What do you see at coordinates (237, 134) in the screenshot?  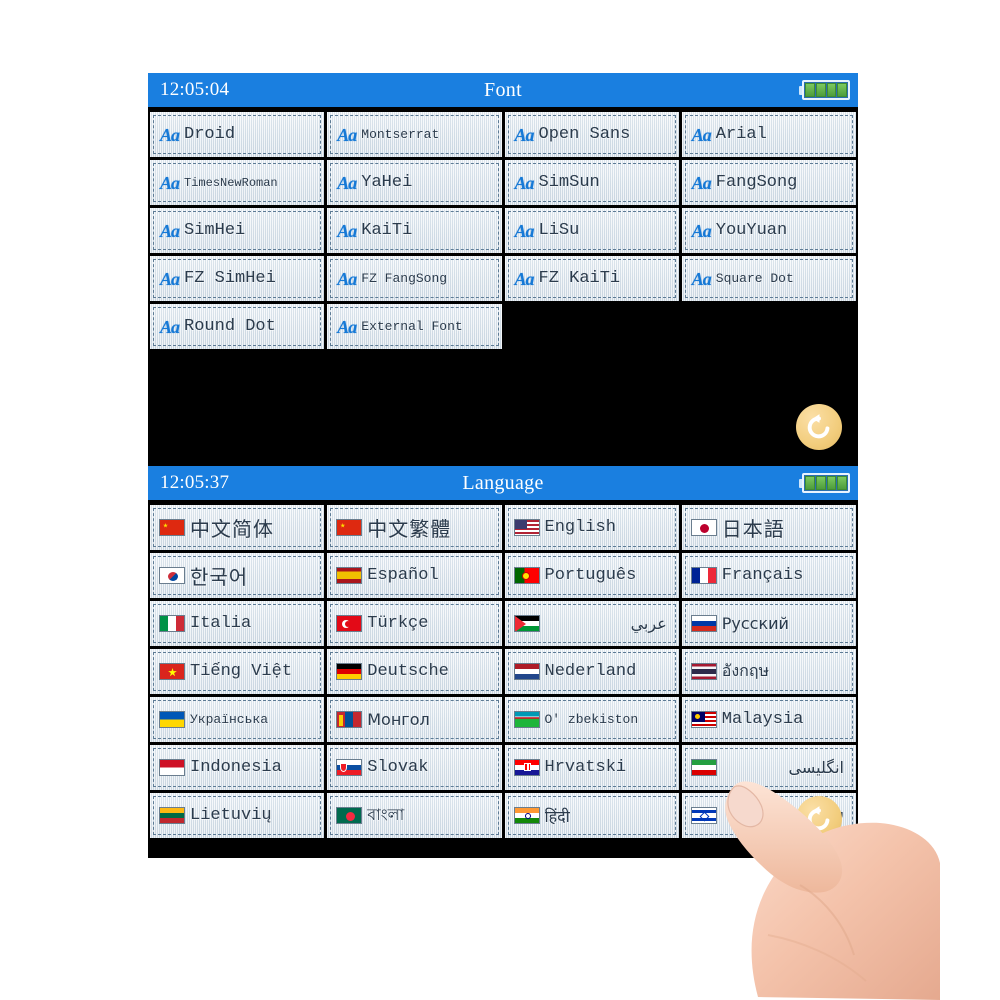 I see `font-option-tile: Aa Droid` at bounding box center [237, 134].